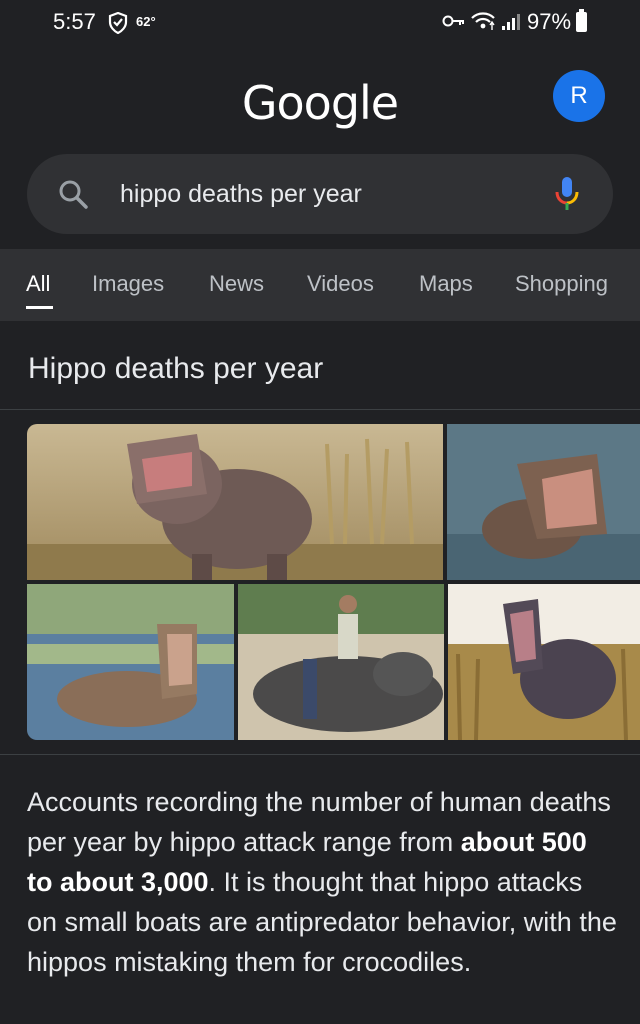 This screenshot has width=640, height=1024. What do you see at coordinates (128, 284) in the screenshot?
I see `tab-images: Images` at bounding box center [128, 284].